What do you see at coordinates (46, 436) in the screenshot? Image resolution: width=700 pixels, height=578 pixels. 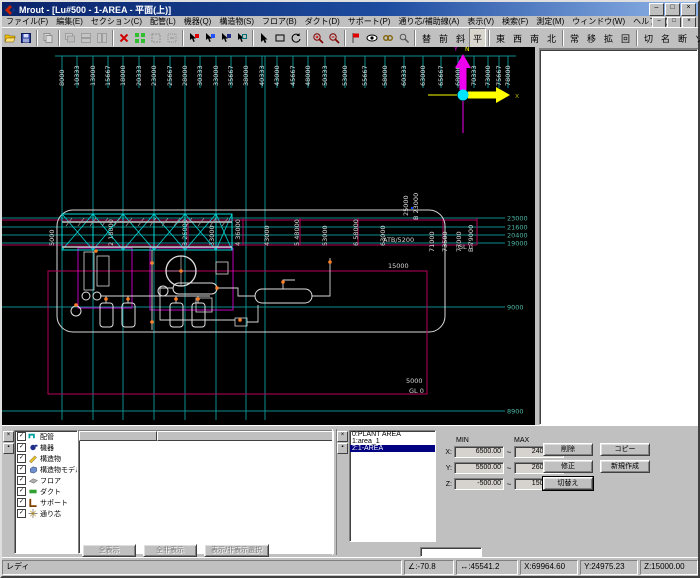 I see `layer-row-配管: ✓ 配管` at bounding box center [46, 436].